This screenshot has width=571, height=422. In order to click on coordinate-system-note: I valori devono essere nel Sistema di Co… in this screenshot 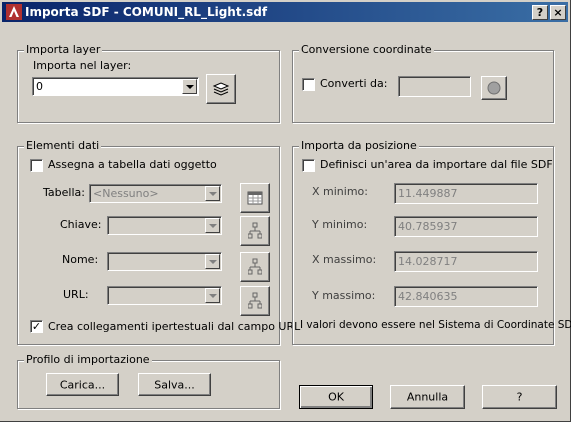, I will do `click(435, 325)`.